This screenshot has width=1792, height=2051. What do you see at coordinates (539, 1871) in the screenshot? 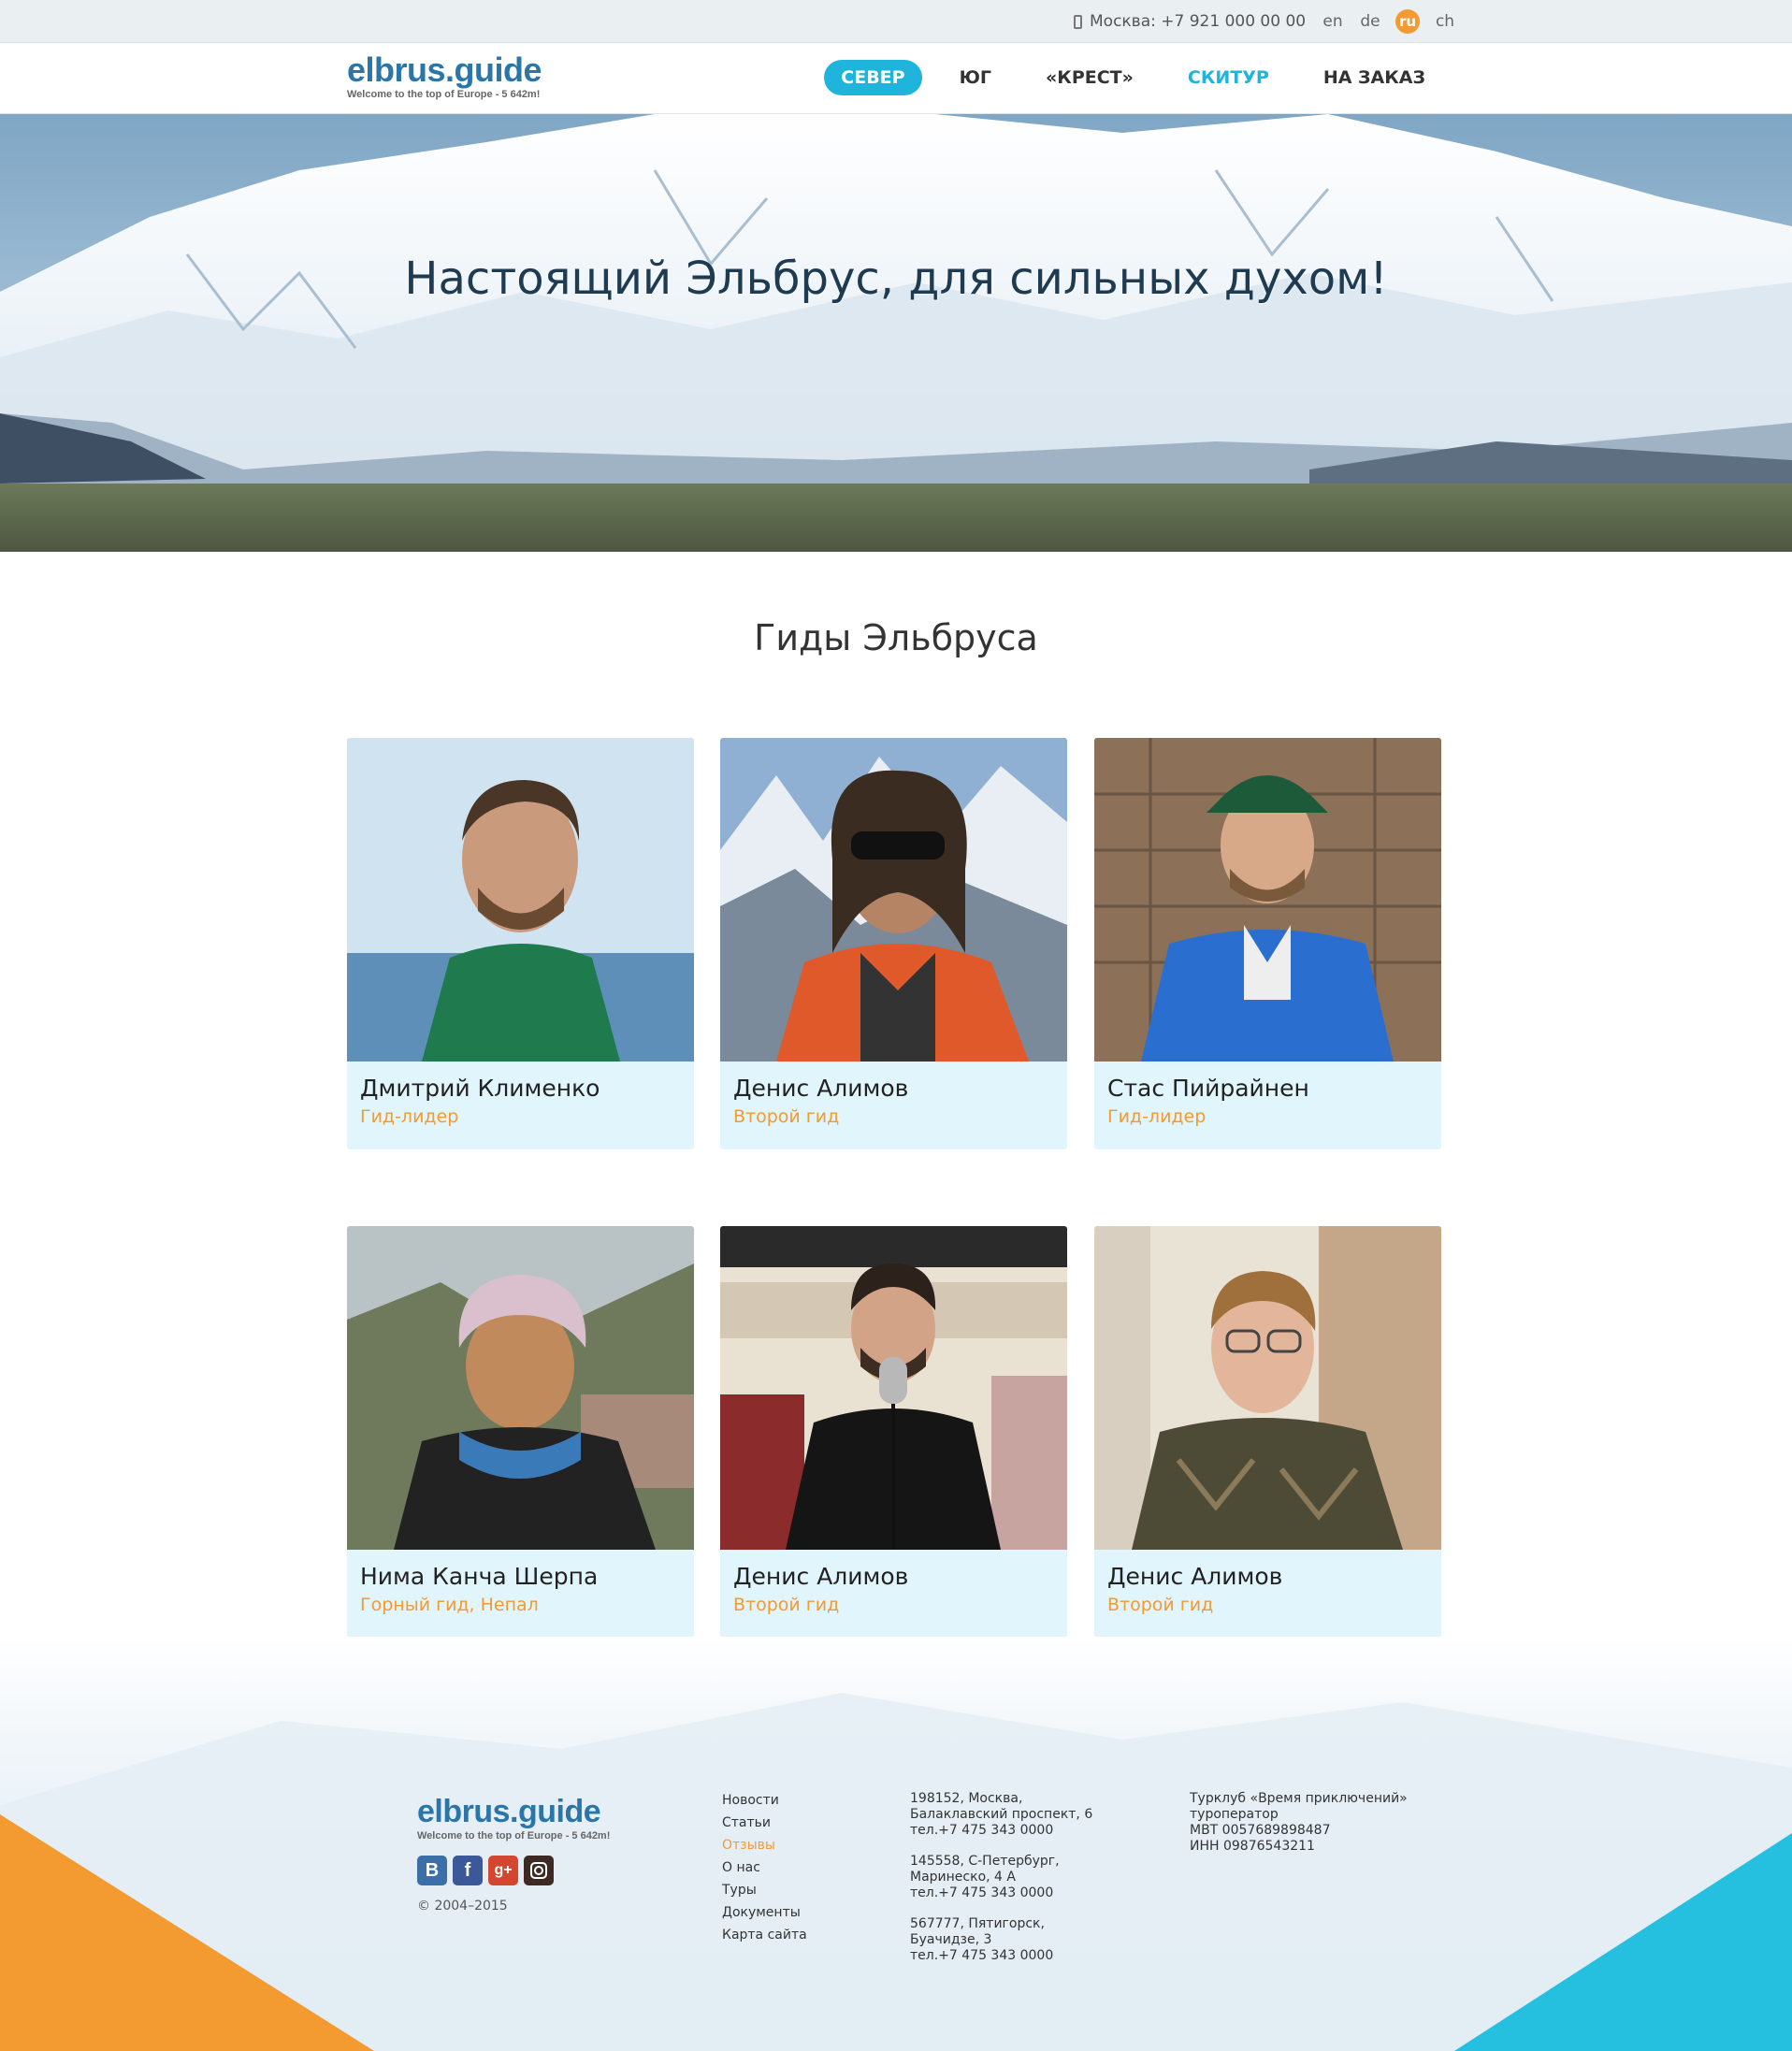
I see `instagram-icon` at bounding box center [539, 1871].